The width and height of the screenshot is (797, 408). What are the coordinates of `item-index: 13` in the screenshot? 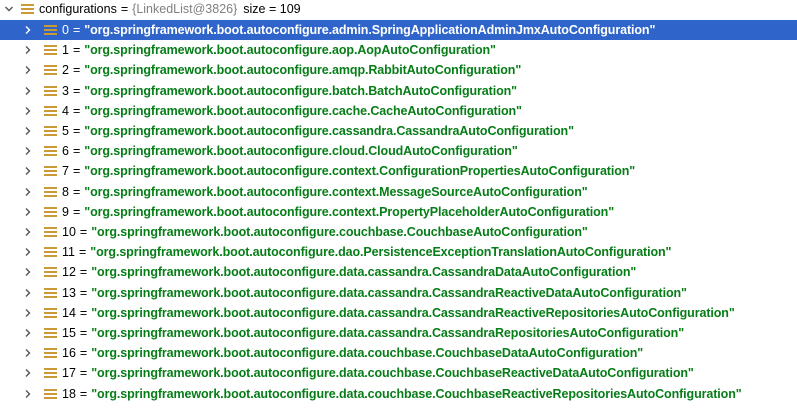 It's located at (69, 292).